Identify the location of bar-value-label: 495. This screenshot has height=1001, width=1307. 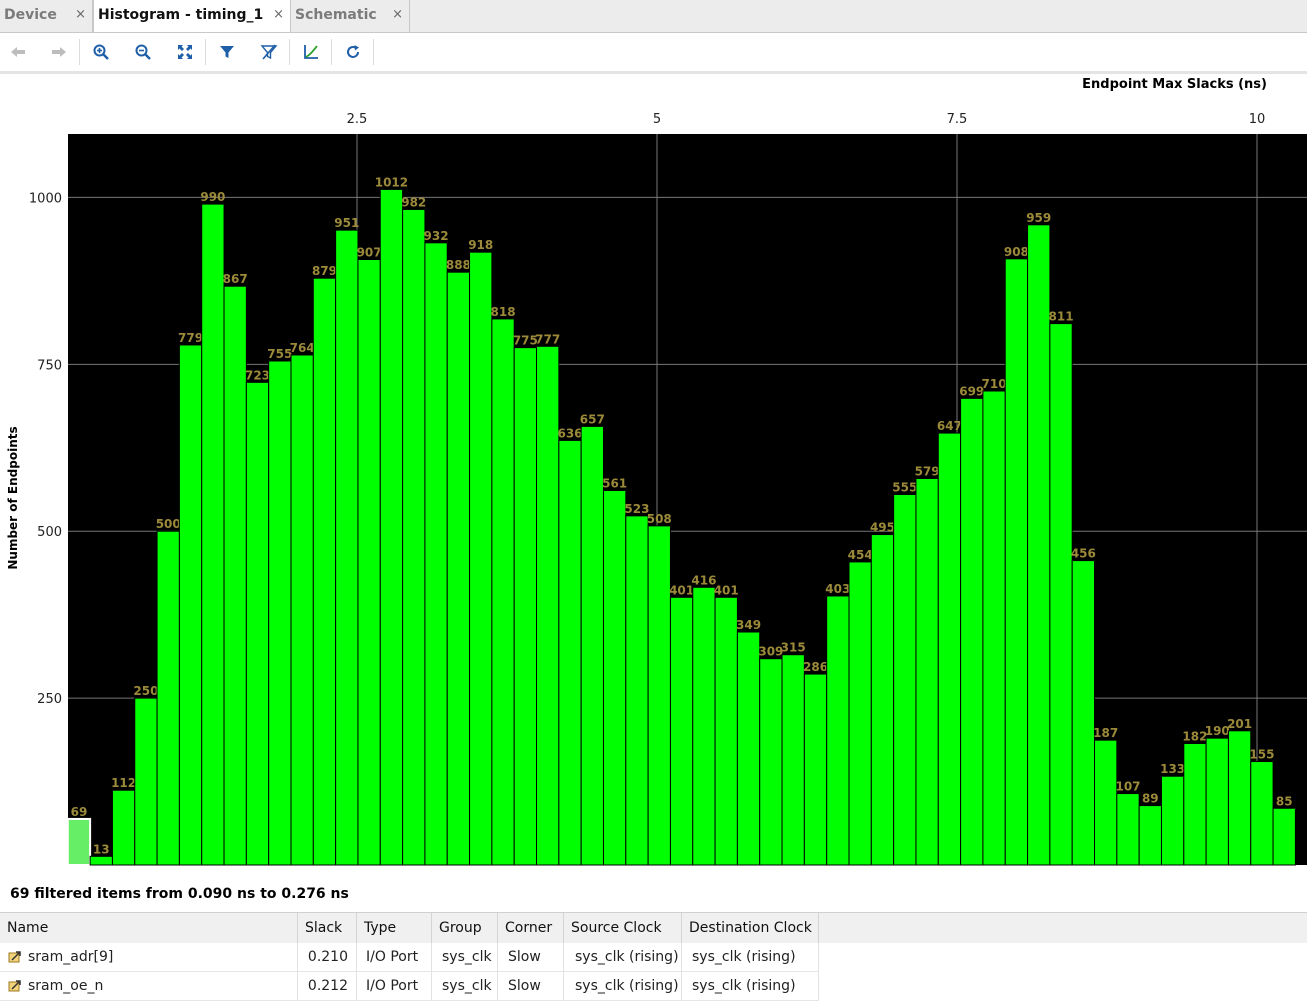
(882, 528).